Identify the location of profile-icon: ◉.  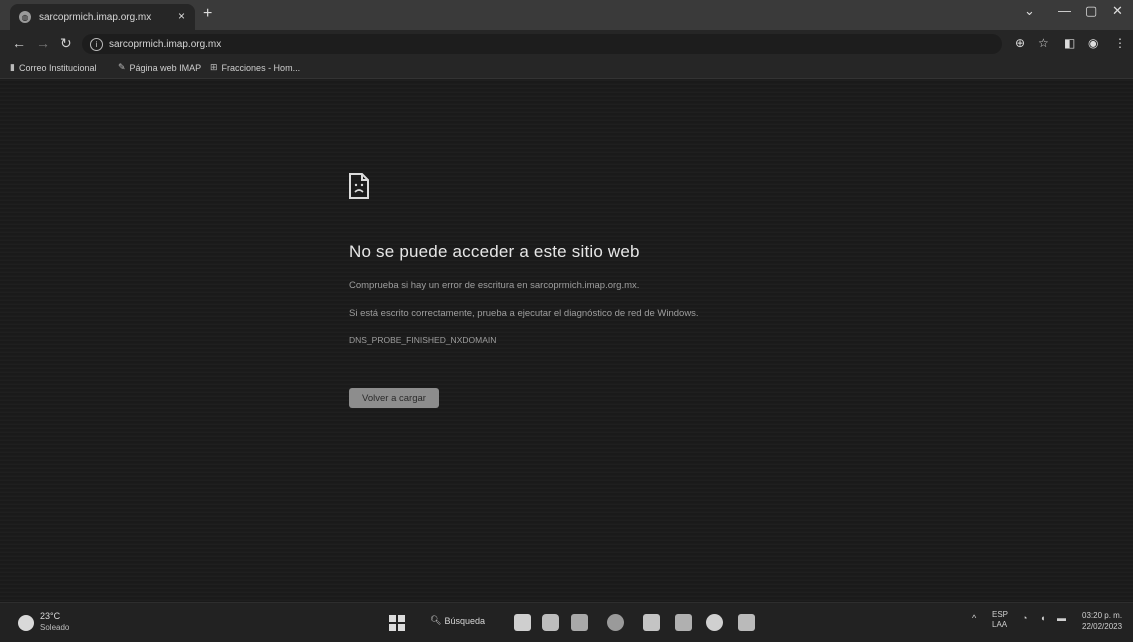
(1093, 43).